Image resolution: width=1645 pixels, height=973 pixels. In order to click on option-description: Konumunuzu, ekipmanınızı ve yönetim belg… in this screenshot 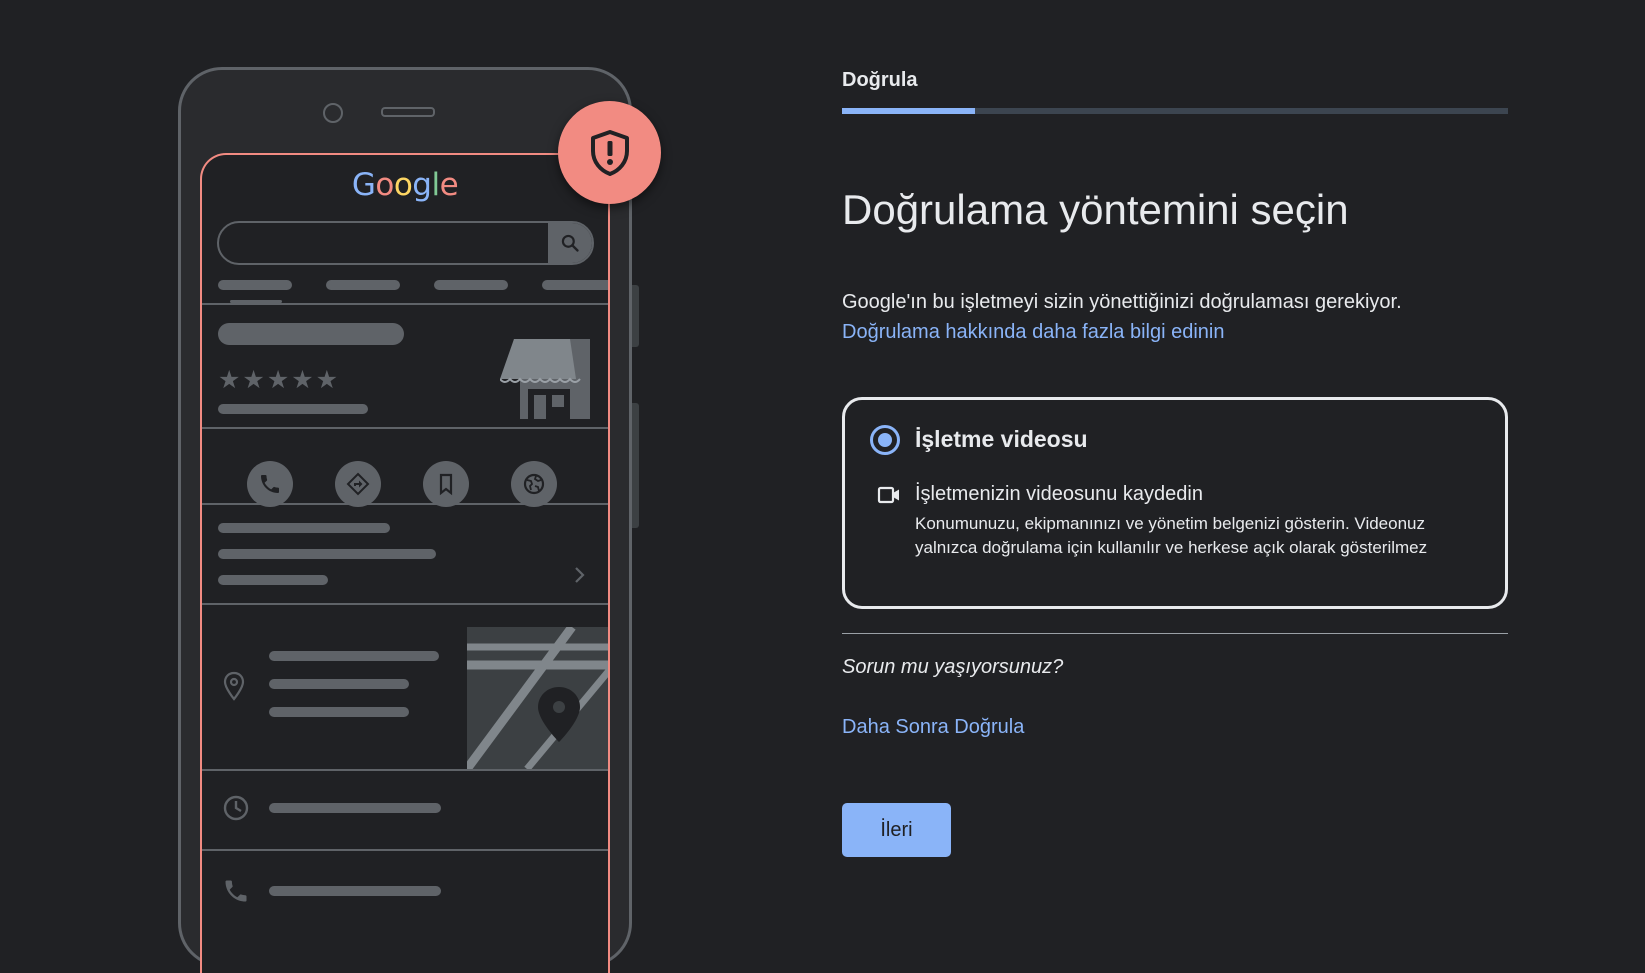, I will do `click(1171, 535)`.